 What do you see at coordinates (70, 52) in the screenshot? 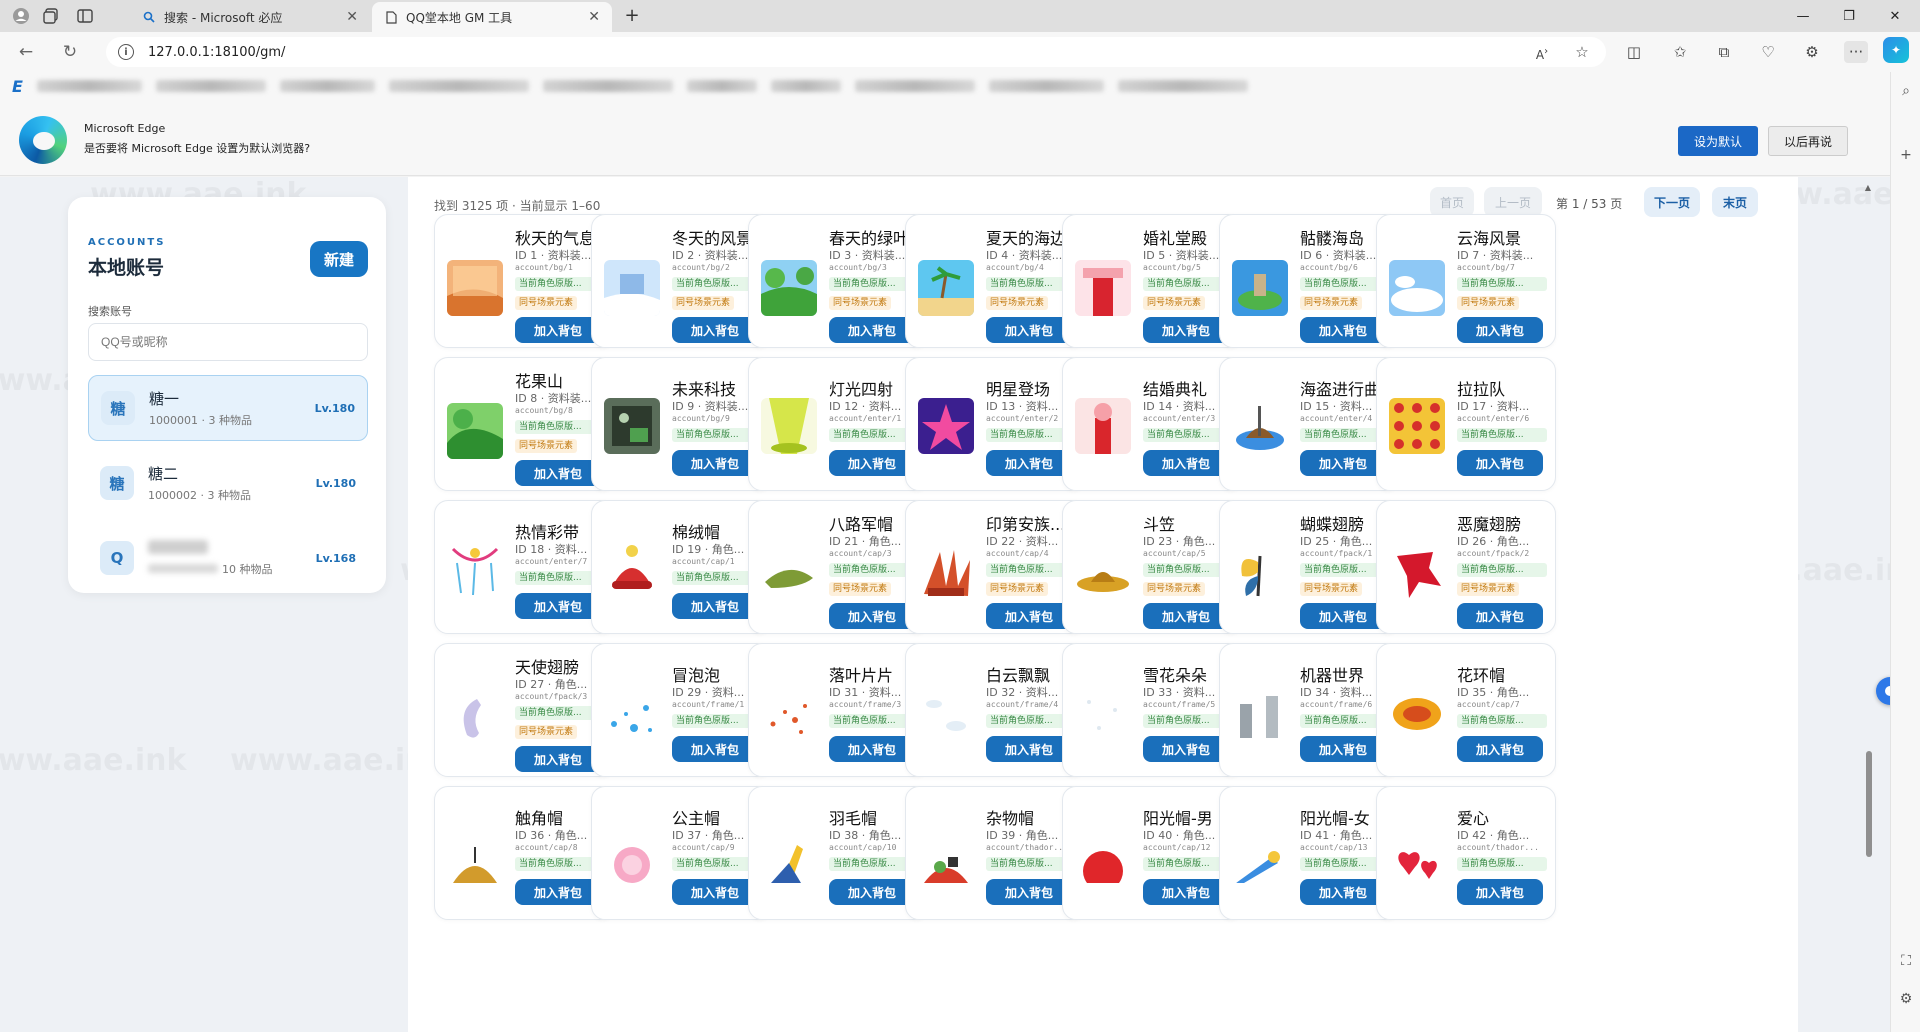
I see `refresh-icon: ↻` at bounding box center [70, 52].